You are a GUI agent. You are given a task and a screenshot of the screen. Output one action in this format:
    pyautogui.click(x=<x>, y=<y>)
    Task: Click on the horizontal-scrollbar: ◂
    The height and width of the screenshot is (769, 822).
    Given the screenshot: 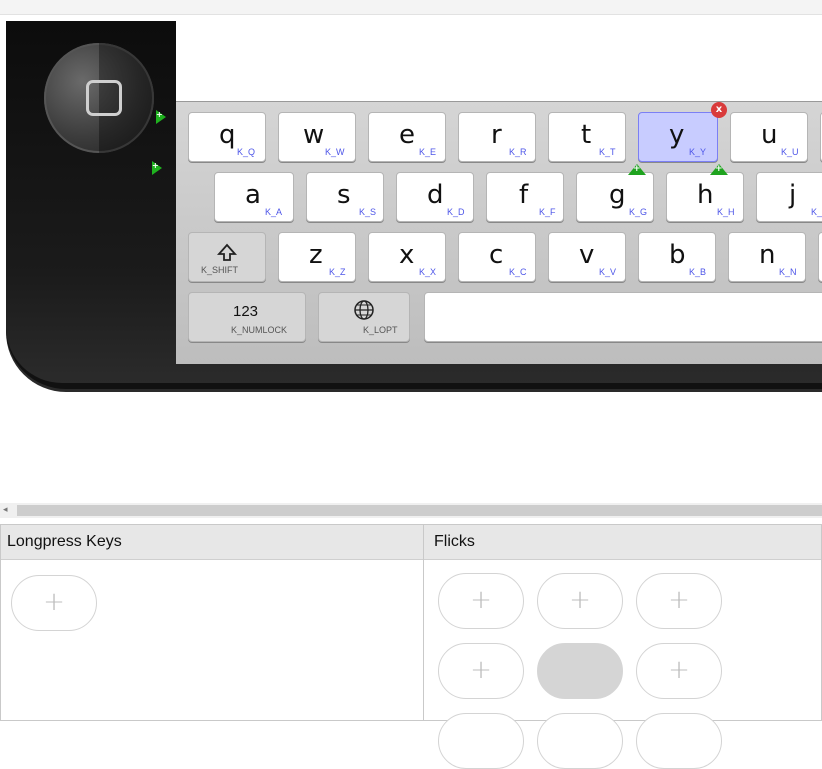 What is the action you would take?
    pyautogui.click(x=411, y=510)
    